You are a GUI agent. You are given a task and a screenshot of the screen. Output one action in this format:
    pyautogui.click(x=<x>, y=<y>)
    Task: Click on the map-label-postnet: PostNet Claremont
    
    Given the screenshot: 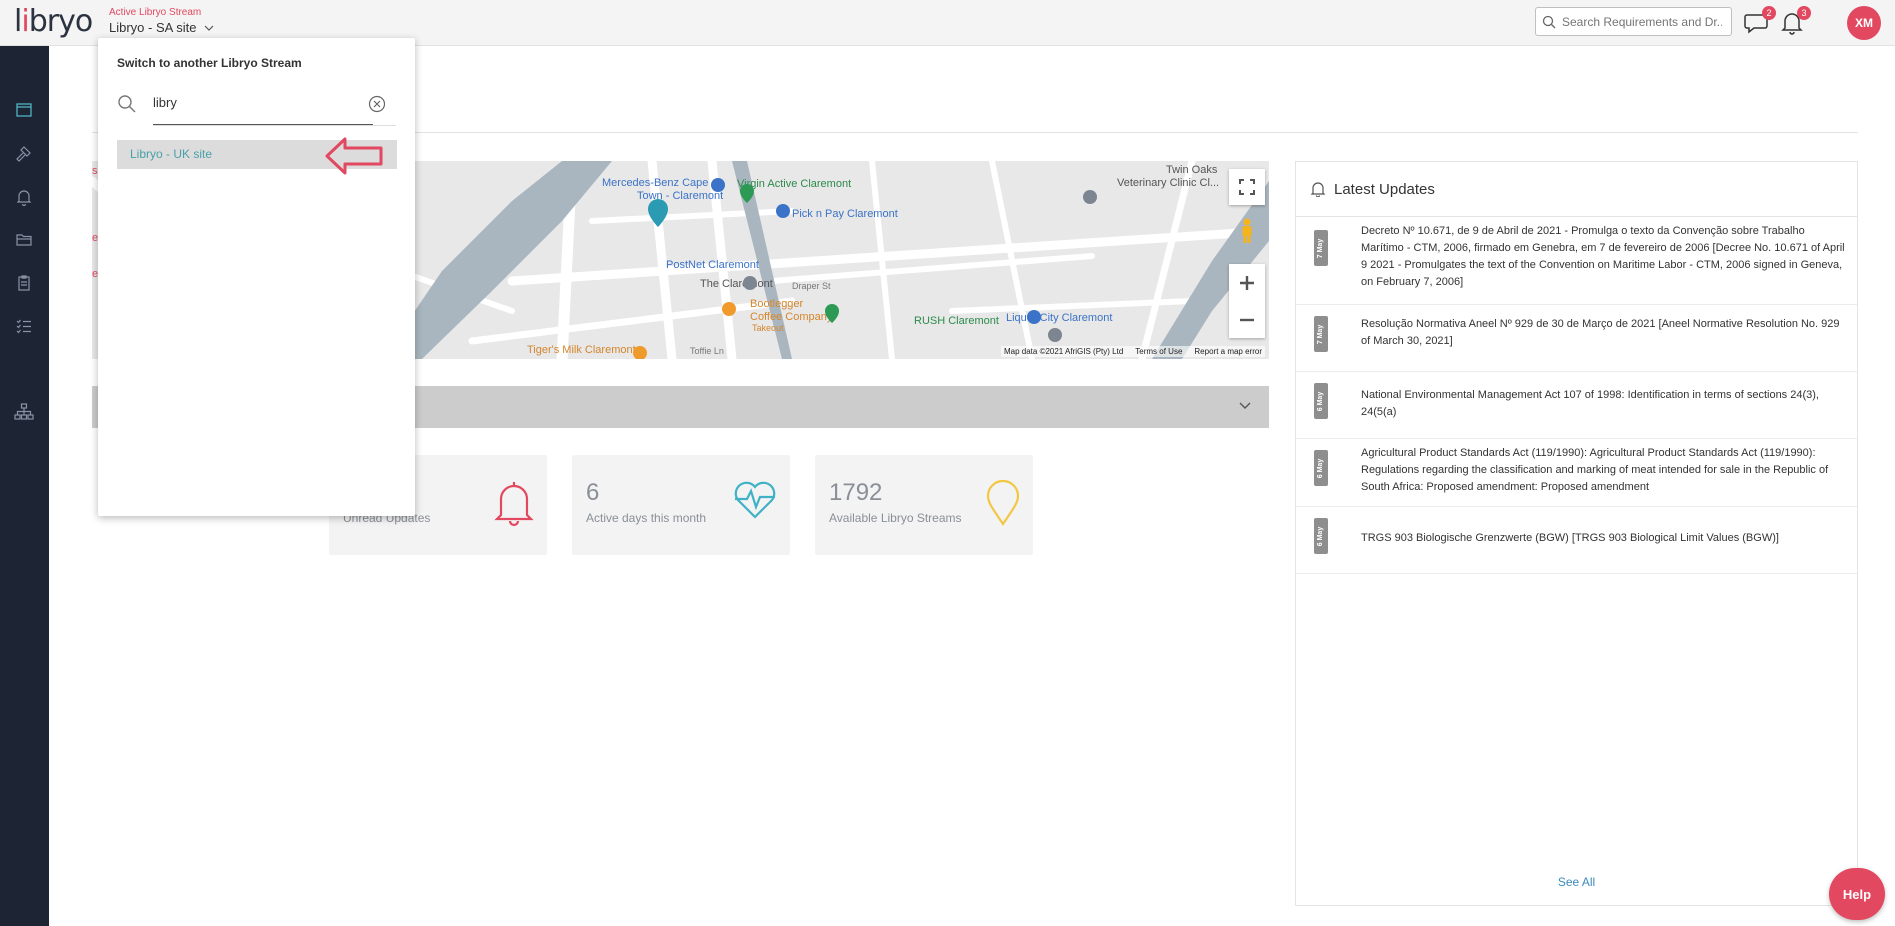 What is the action you would take?
    pyautogui.click(x=712, y=265)
    